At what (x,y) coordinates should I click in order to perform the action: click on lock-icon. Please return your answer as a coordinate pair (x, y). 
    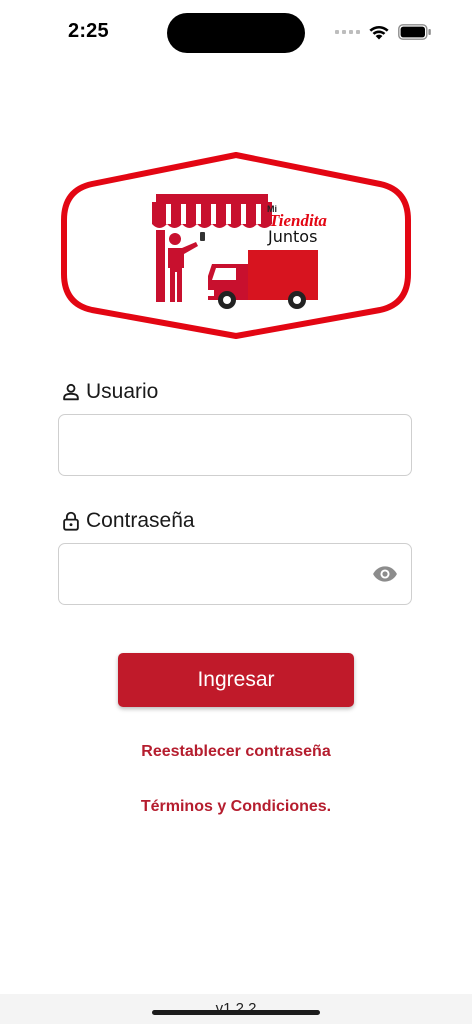
    Looking at the image, I should click on (71, 521).